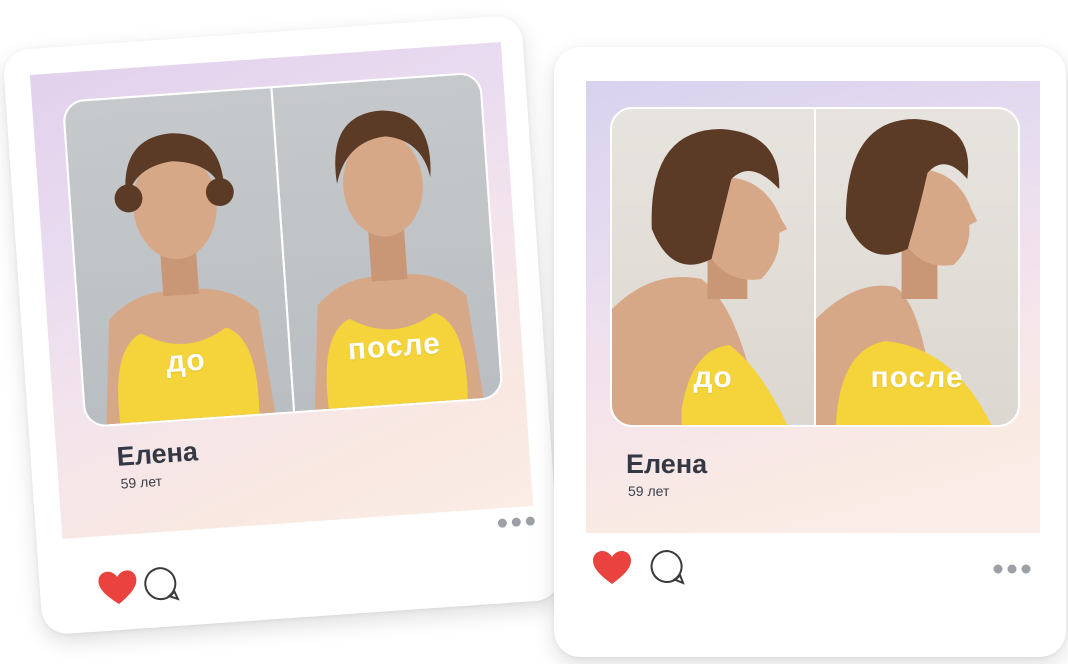 This screenshot has height=664, width=1068. I want to click on before-label: до, so click(713, 377).